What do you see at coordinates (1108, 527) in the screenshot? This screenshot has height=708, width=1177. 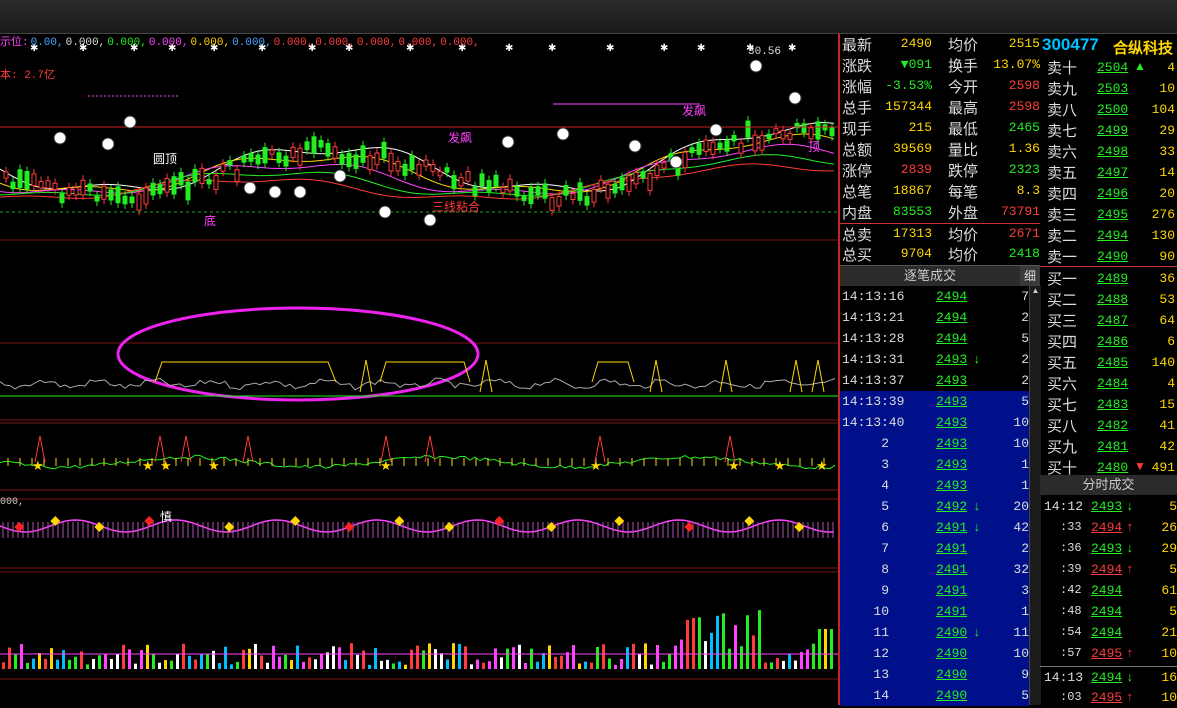 I see `minute-trade-row: :33 2494 ↑ 26` at bounding box center [1108, 527].